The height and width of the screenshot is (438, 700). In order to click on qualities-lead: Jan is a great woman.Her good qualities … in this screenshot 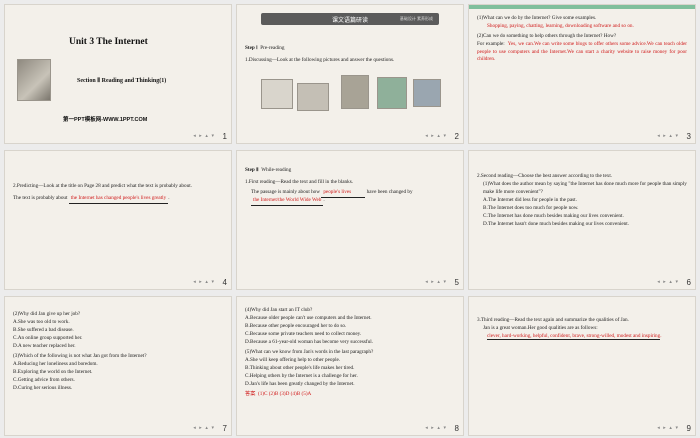, I will do `click(540, 328)`.